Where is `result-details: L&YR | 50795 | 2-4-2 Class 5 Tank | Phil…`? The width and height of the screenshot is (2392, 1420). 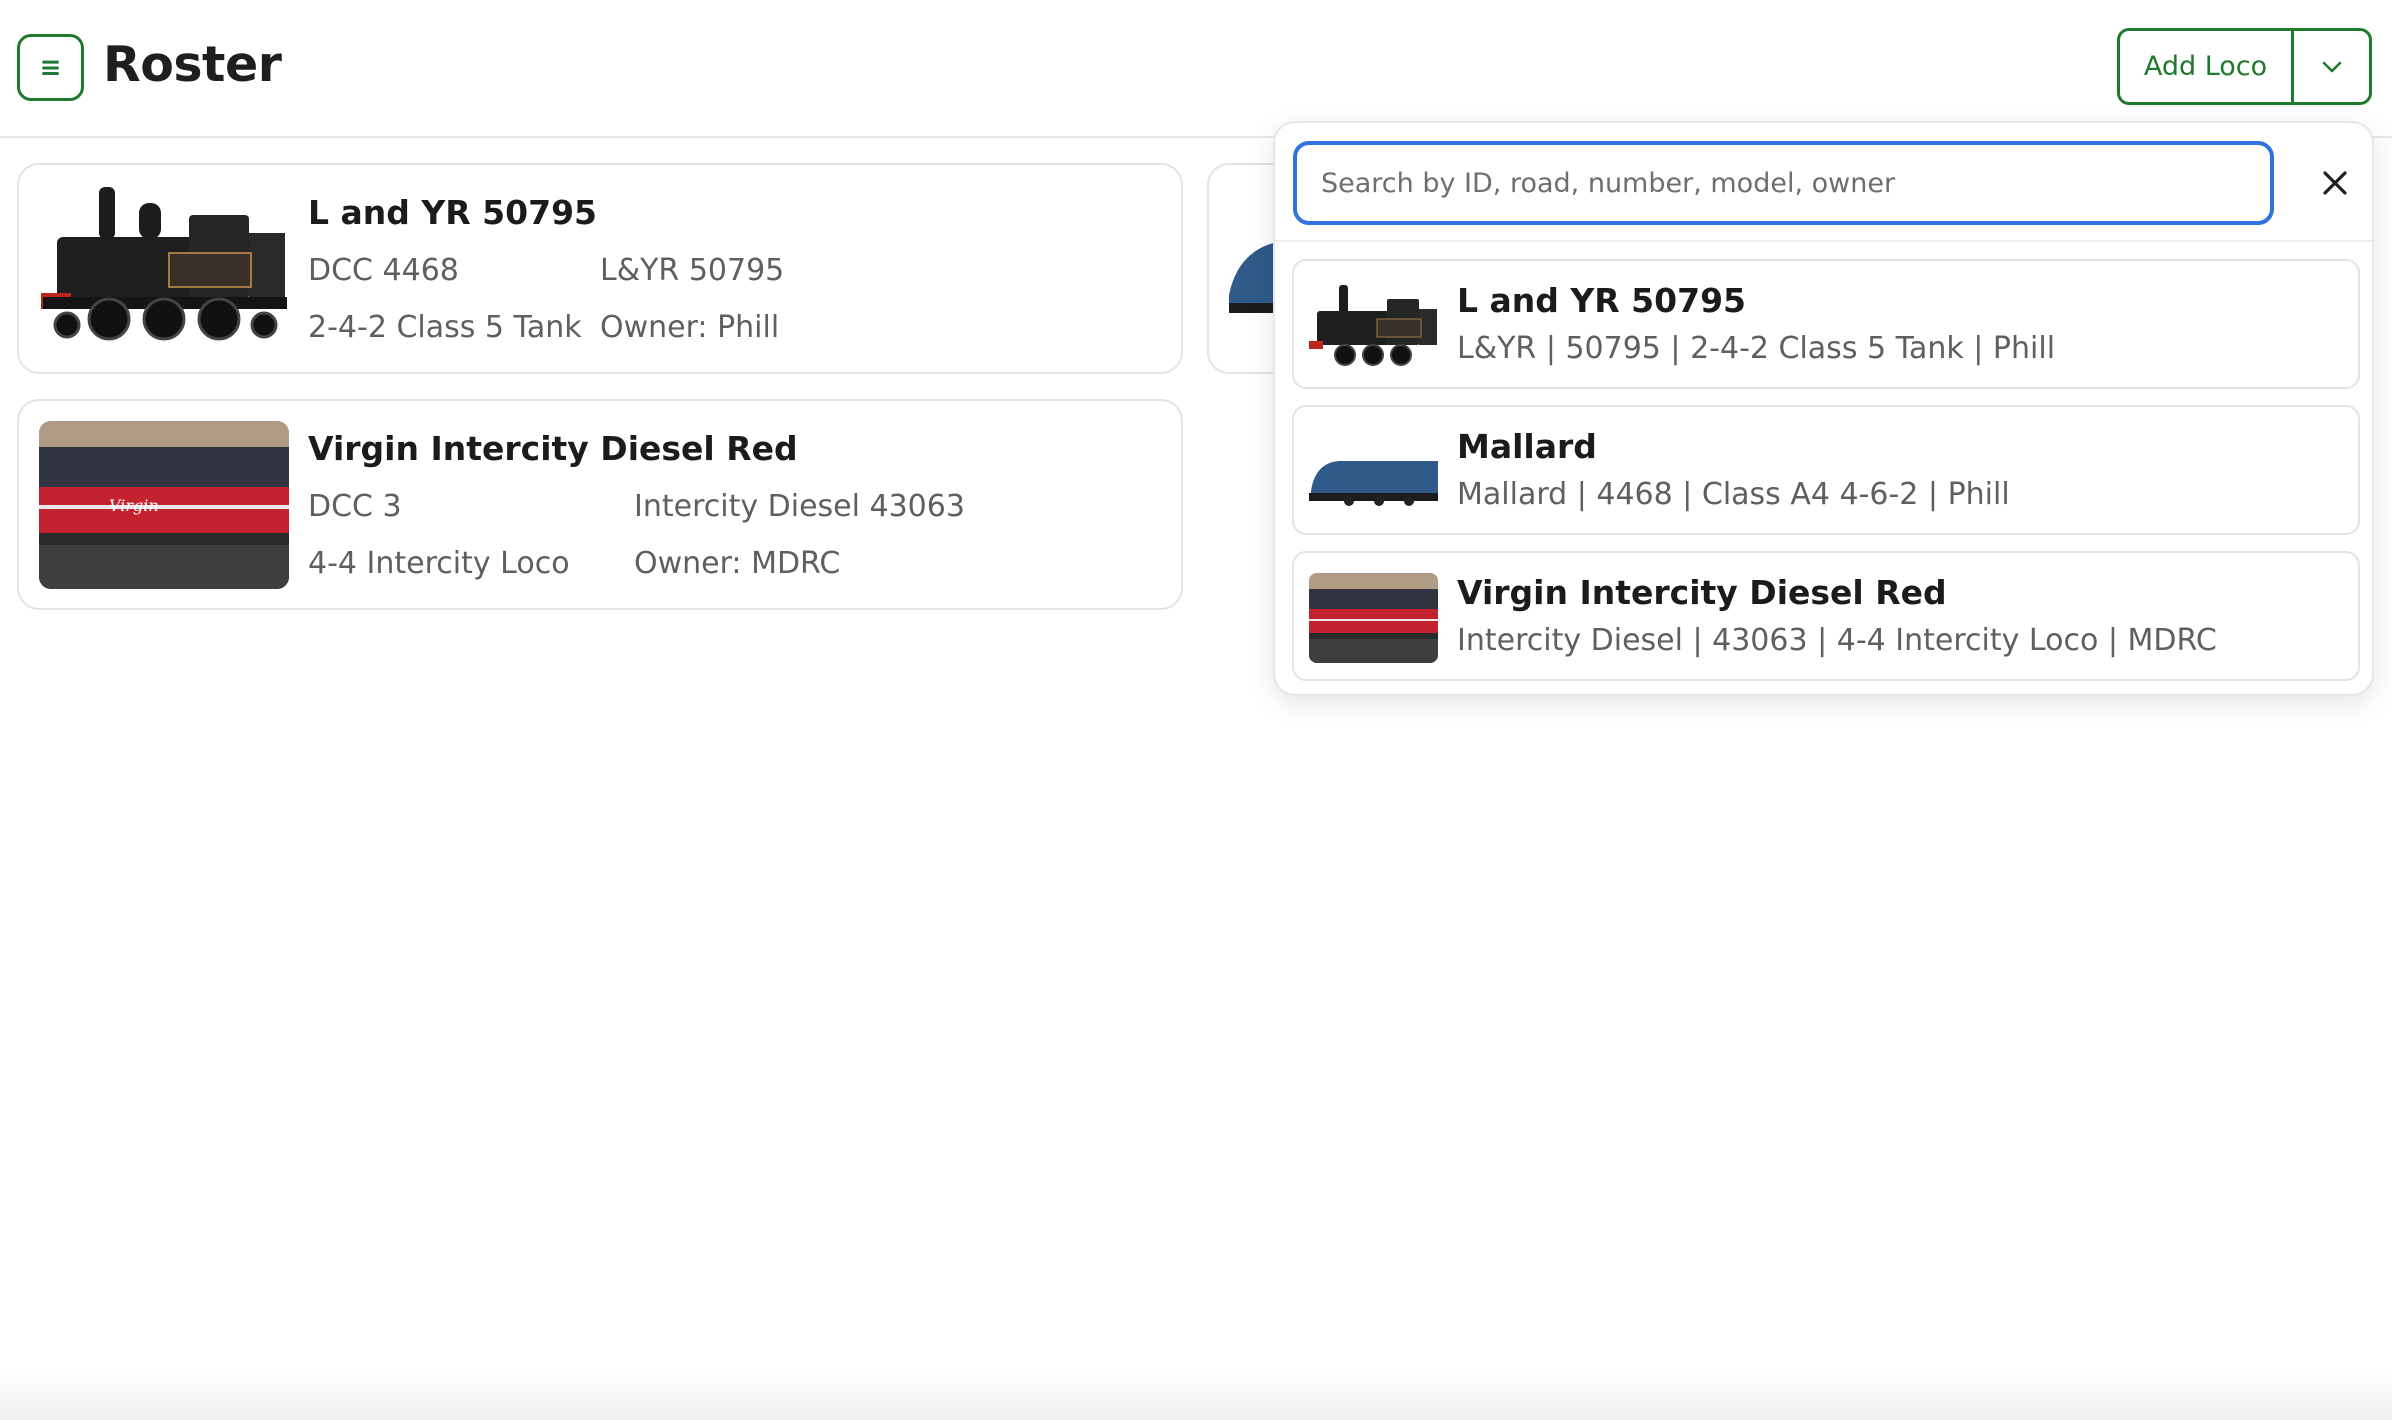 result-details: L&YR | 50795 | 2-4-2 Class 5 Tank | Phil… is located at coordinates (1756, 348).